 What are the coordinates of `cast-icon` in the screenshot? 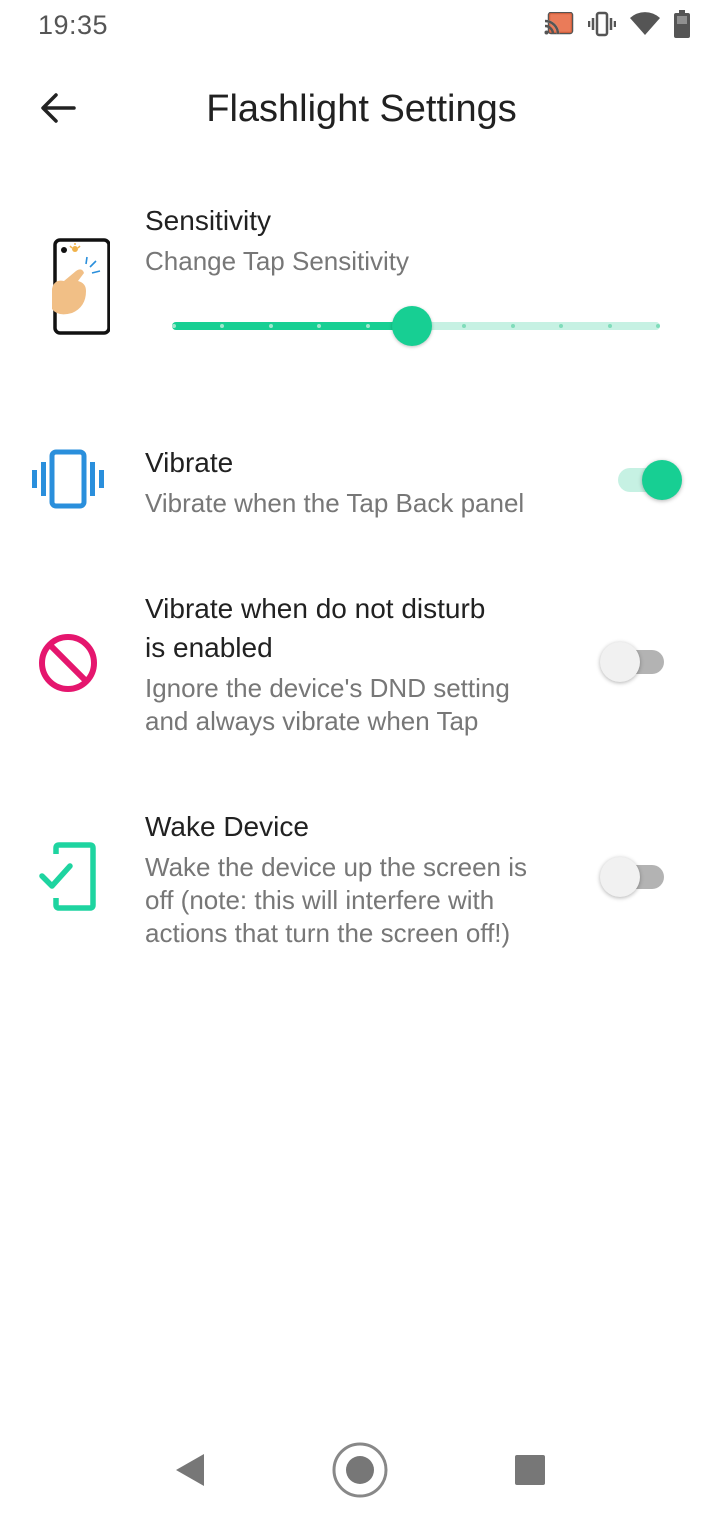 It's located at (559, 26).